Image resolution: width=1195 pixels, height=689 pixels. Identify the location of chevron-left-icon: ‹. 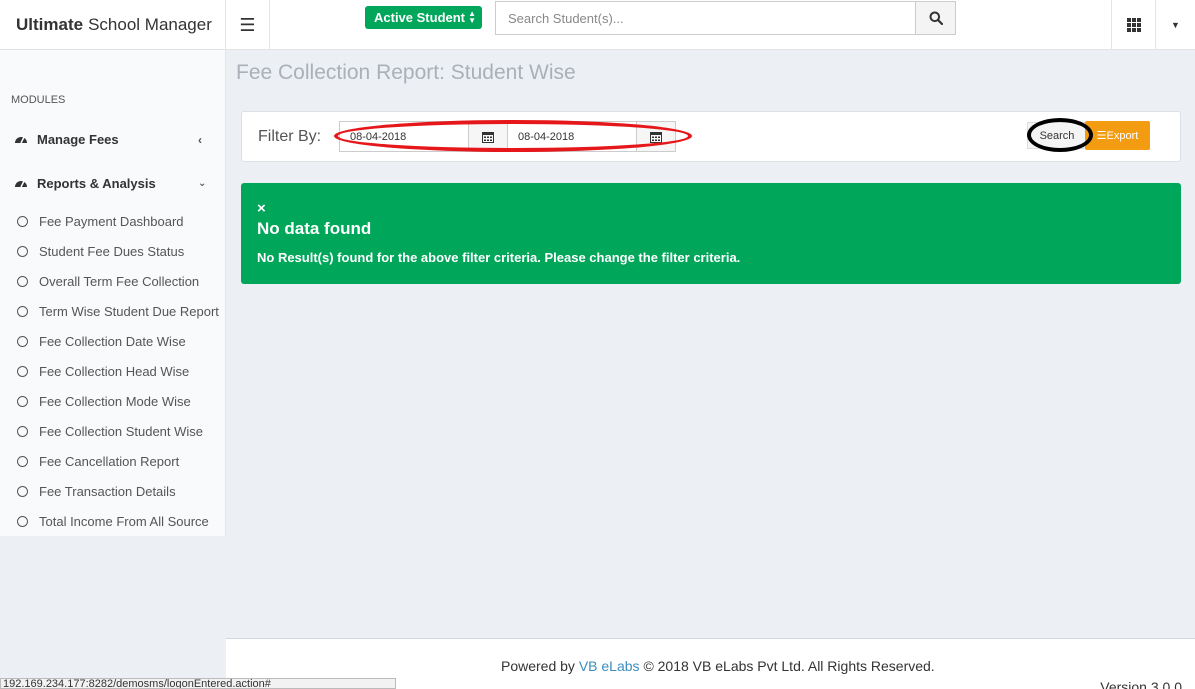
(200, 139).